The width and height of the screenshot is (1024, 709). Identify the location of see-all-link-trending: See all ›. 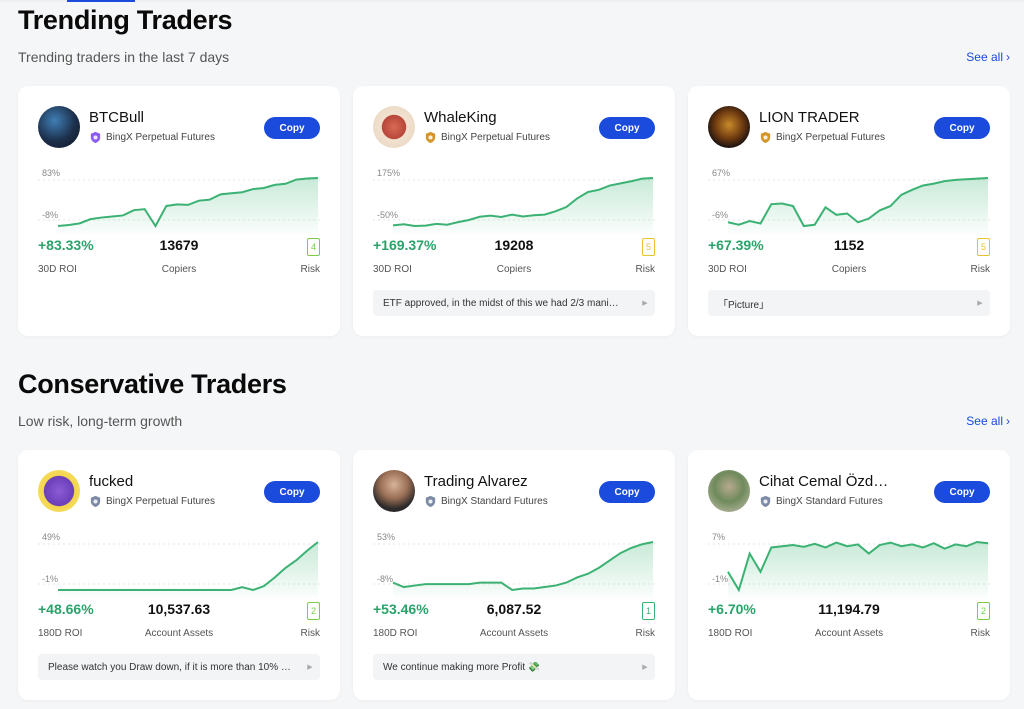
(988, 57).